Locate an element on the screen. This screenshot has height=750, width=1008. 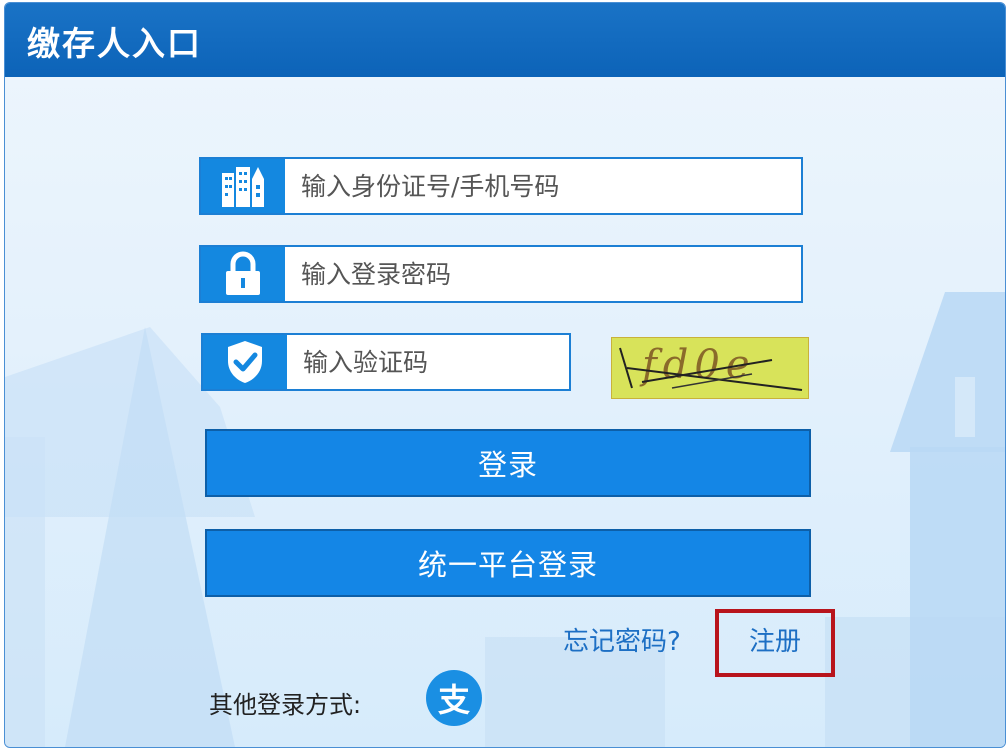
lock-icon is located at coordinates (243, 273).